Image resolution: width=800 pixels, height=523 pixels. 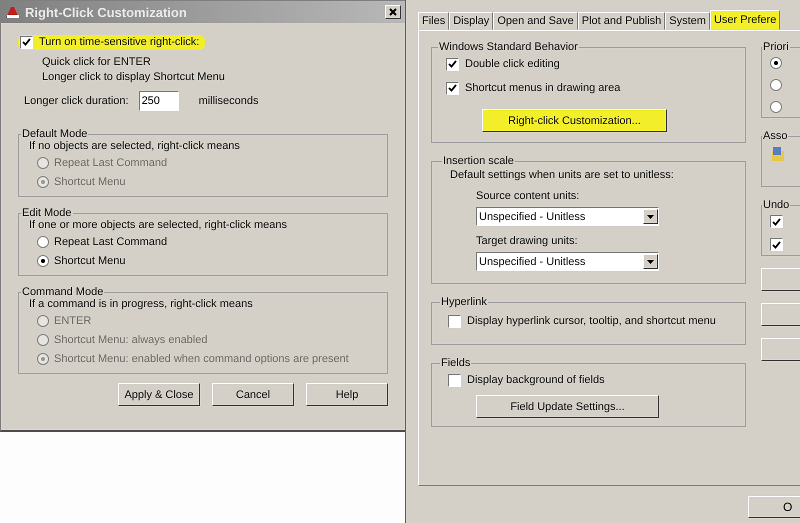 I want to click on checkbox-label: Shortcut menus in drawing area, so click(x=542, y=88).